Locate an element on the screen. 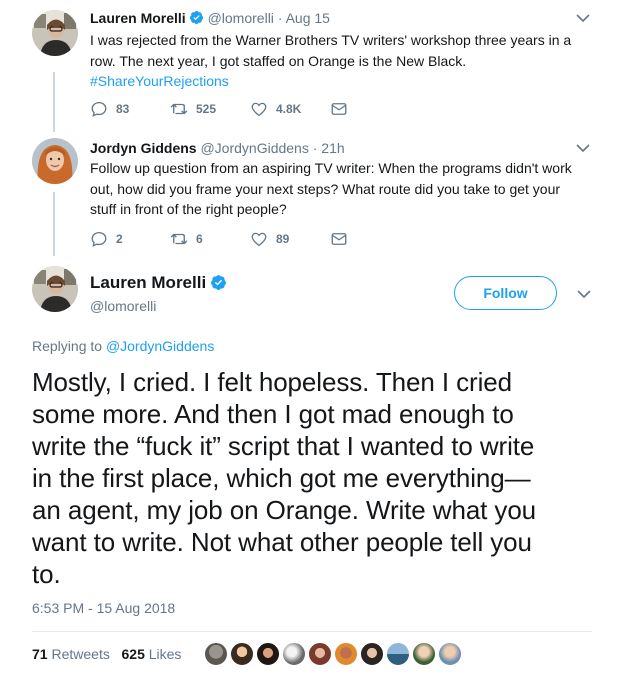 This screenshot has height=677, width=631. follow-button: Follow is located at coordinates (505, 293).